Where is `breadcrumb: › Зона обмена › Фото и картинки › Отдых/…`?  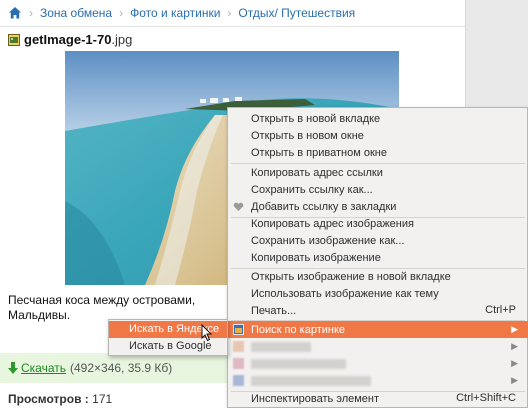
breadcrumb: › Зона обмена › Фото и картинки › Отдых/… is located at coordinates (232, 13).